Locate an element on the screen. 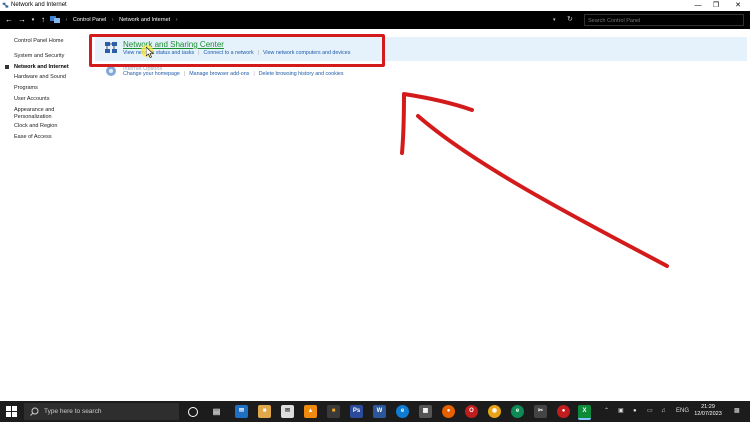 Image resolution: width=750 pixels, height=422 pixels. sidebar-item-appearance: Appearance and is located at coordinates (34, 110).